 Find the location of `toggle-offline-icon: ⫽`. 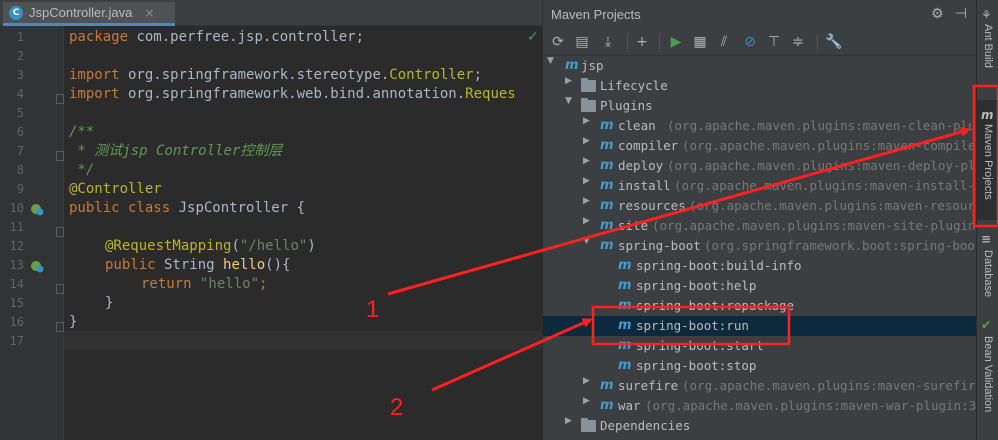

toggle-offline-icon: ⫽ is located at coordinates (724, 42).